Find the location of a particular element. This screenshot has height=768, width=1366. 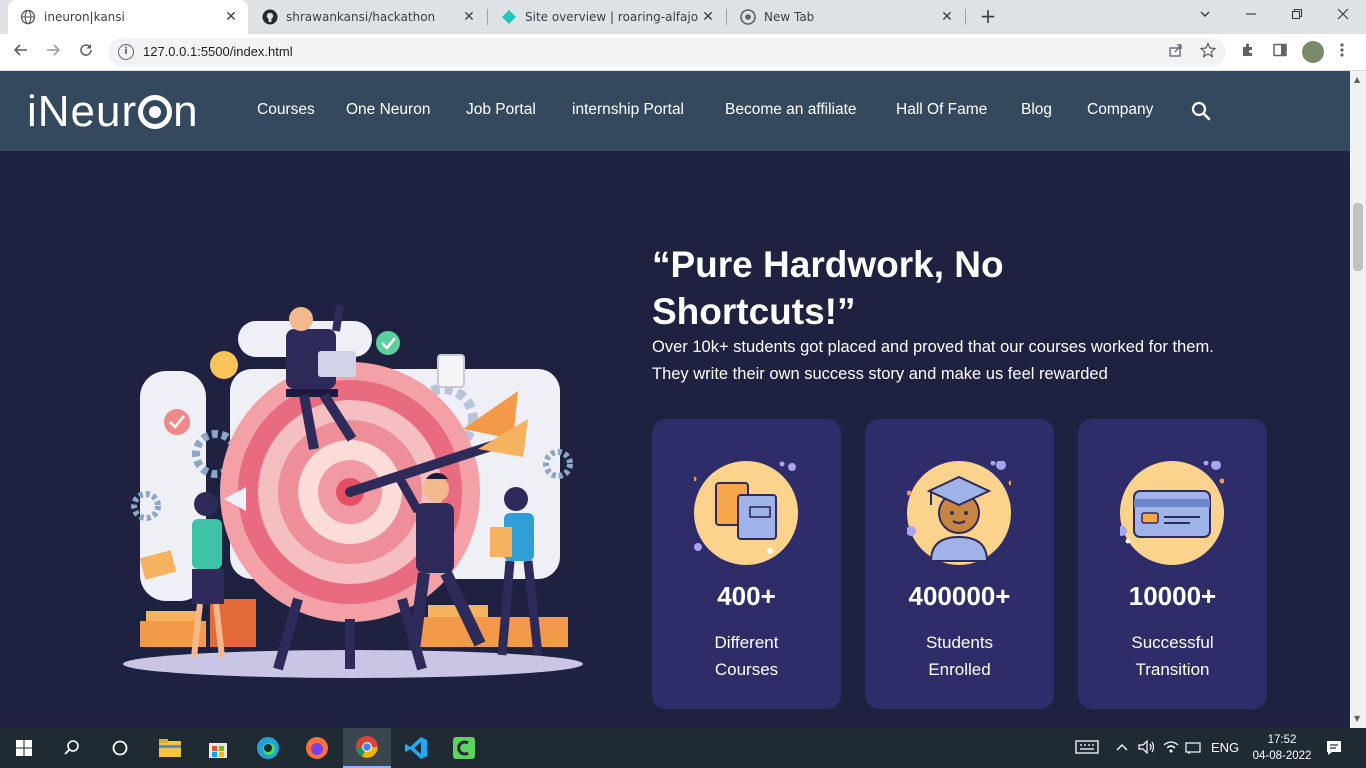

taskbar-app-file-explorer is located at coordinates (170, 748).